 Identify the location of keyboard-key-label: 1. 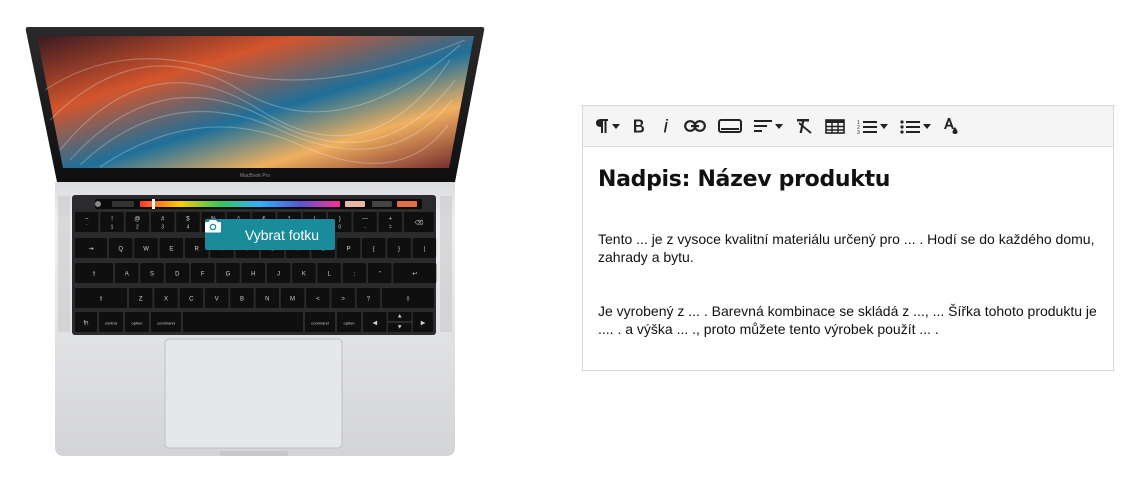
(112, 227).